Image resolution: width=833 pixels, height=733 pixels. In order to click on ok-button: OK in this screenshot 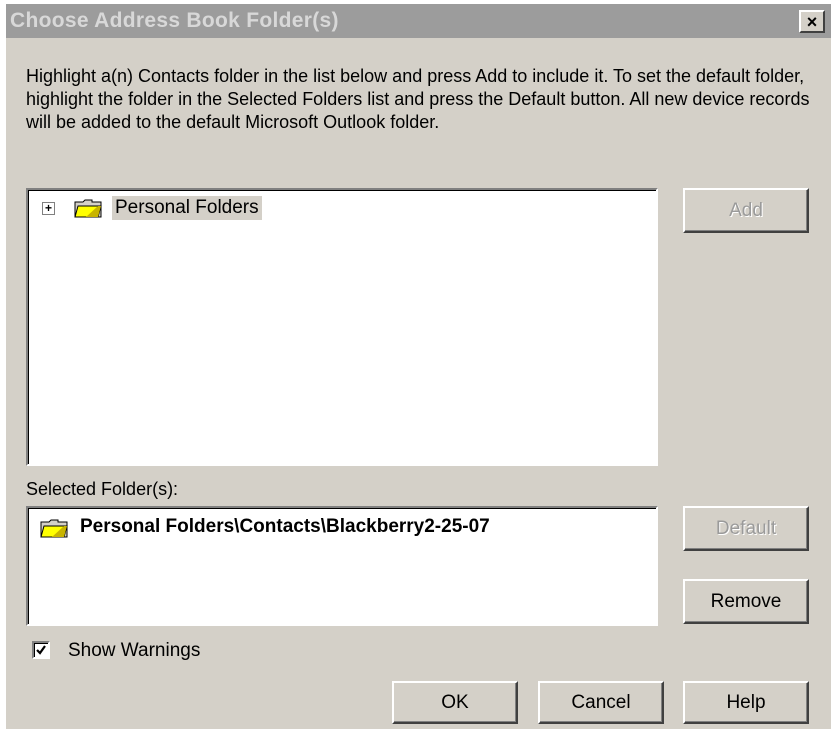, I will do `click(455, 702)`.